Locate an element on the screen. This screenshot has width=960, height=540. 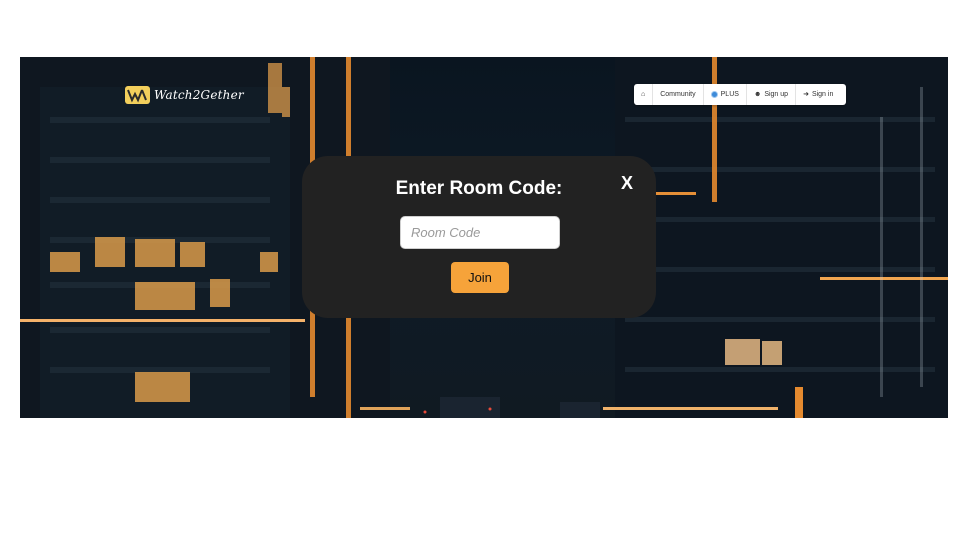
plus-circle-icon is located at coordinates (714, 94).